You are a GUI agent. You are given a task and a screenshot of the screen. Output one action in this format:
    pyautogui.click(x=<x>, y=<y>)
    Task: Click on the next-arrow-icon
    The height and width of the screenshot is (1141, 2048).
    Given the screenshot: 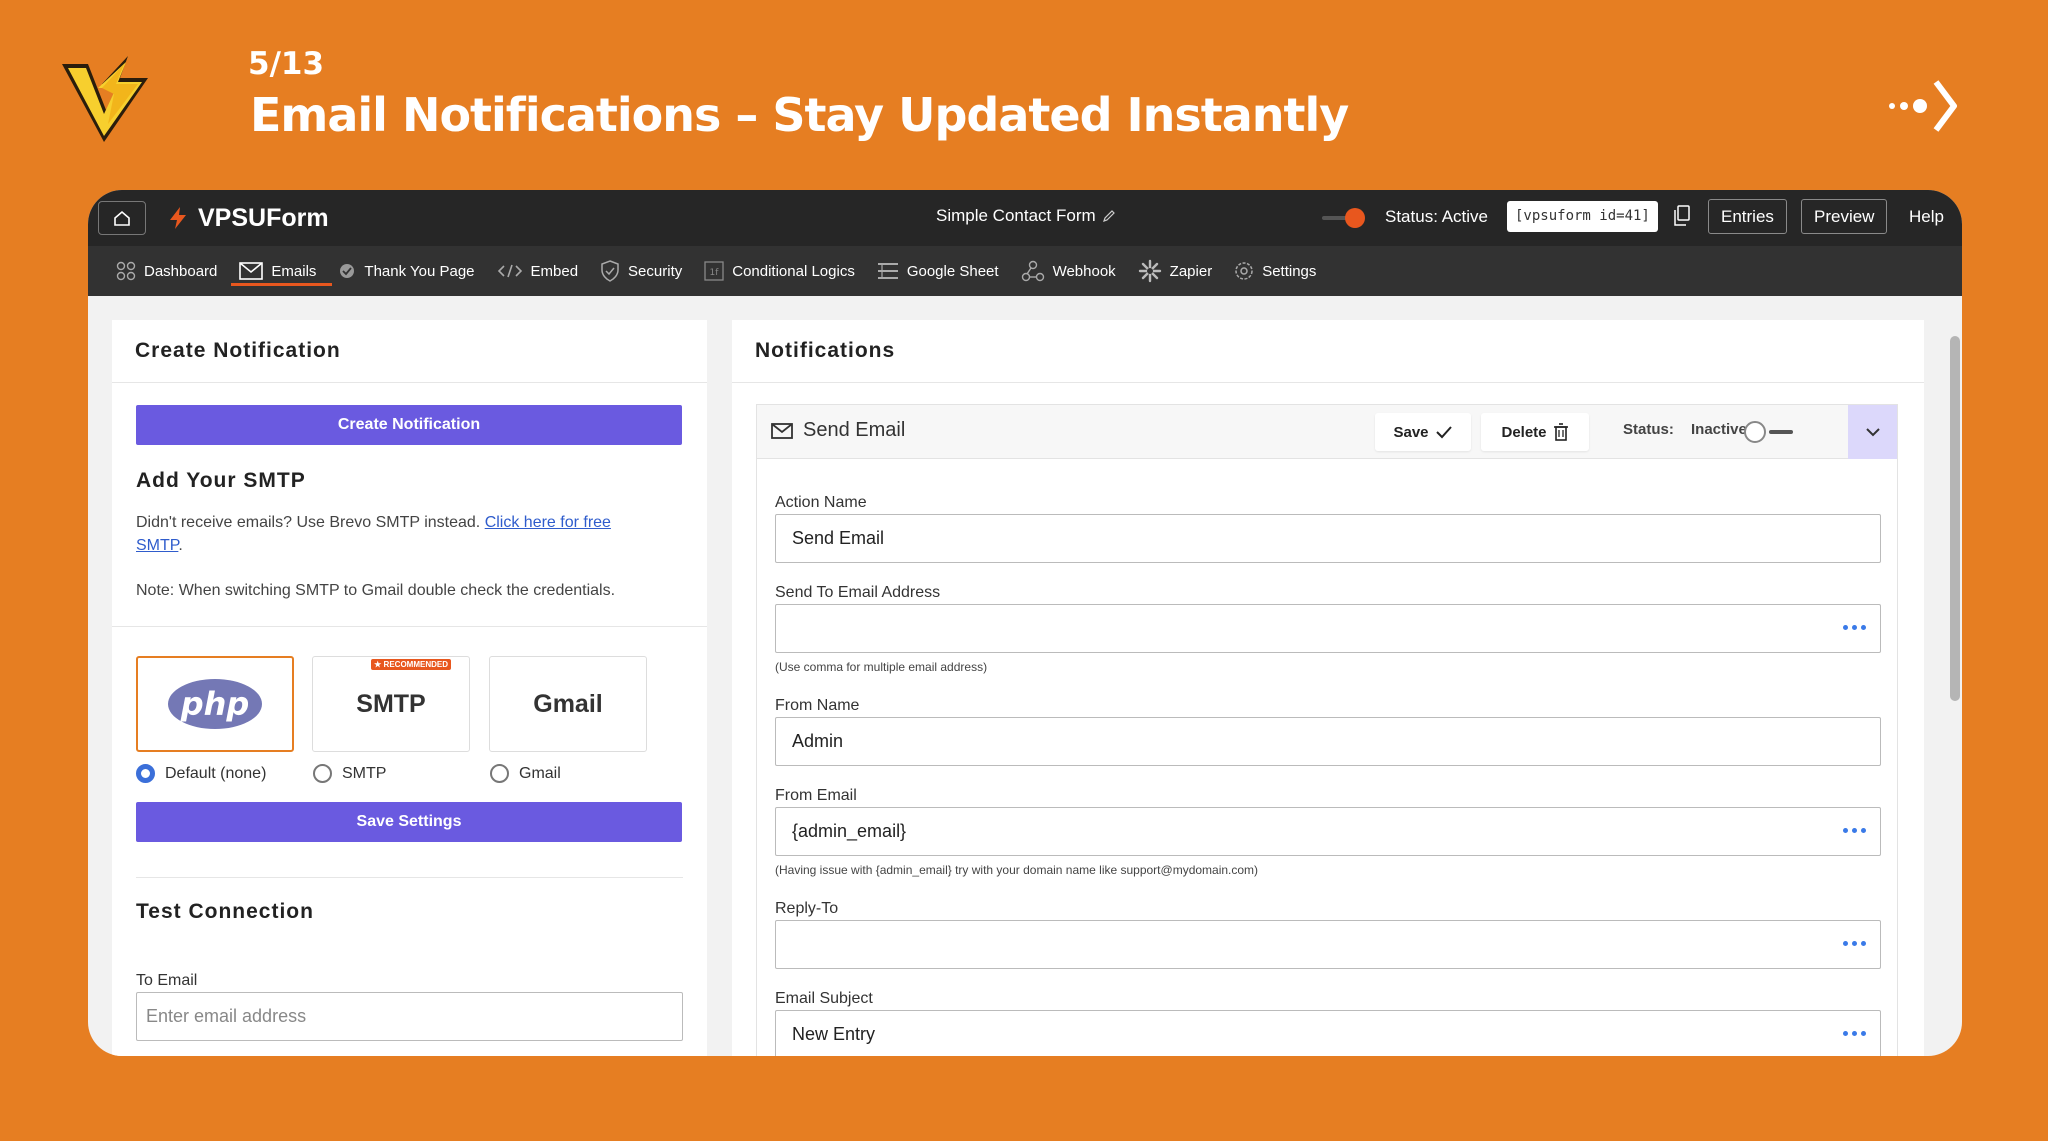 What is the action you would take?
    pyautogui.click(x=1923, y=106)
    